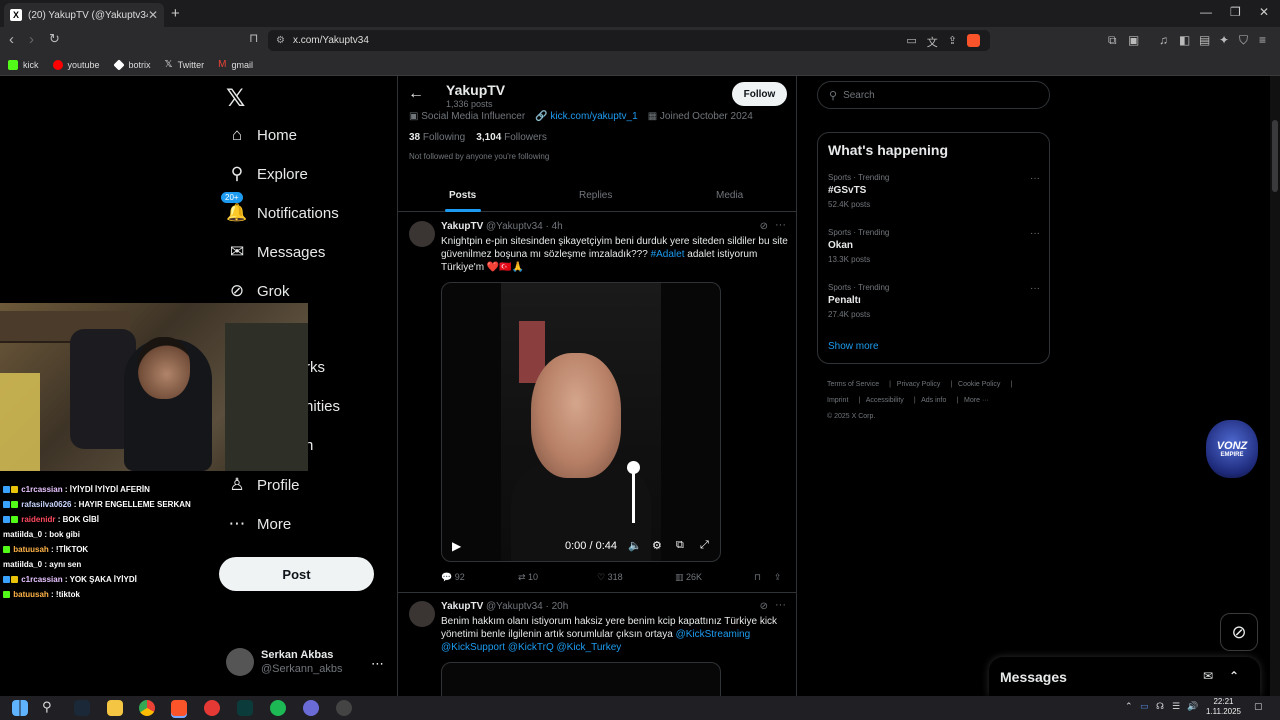  I want to click on bookmark-tweet-icon: ⊓, so click(757, 577).